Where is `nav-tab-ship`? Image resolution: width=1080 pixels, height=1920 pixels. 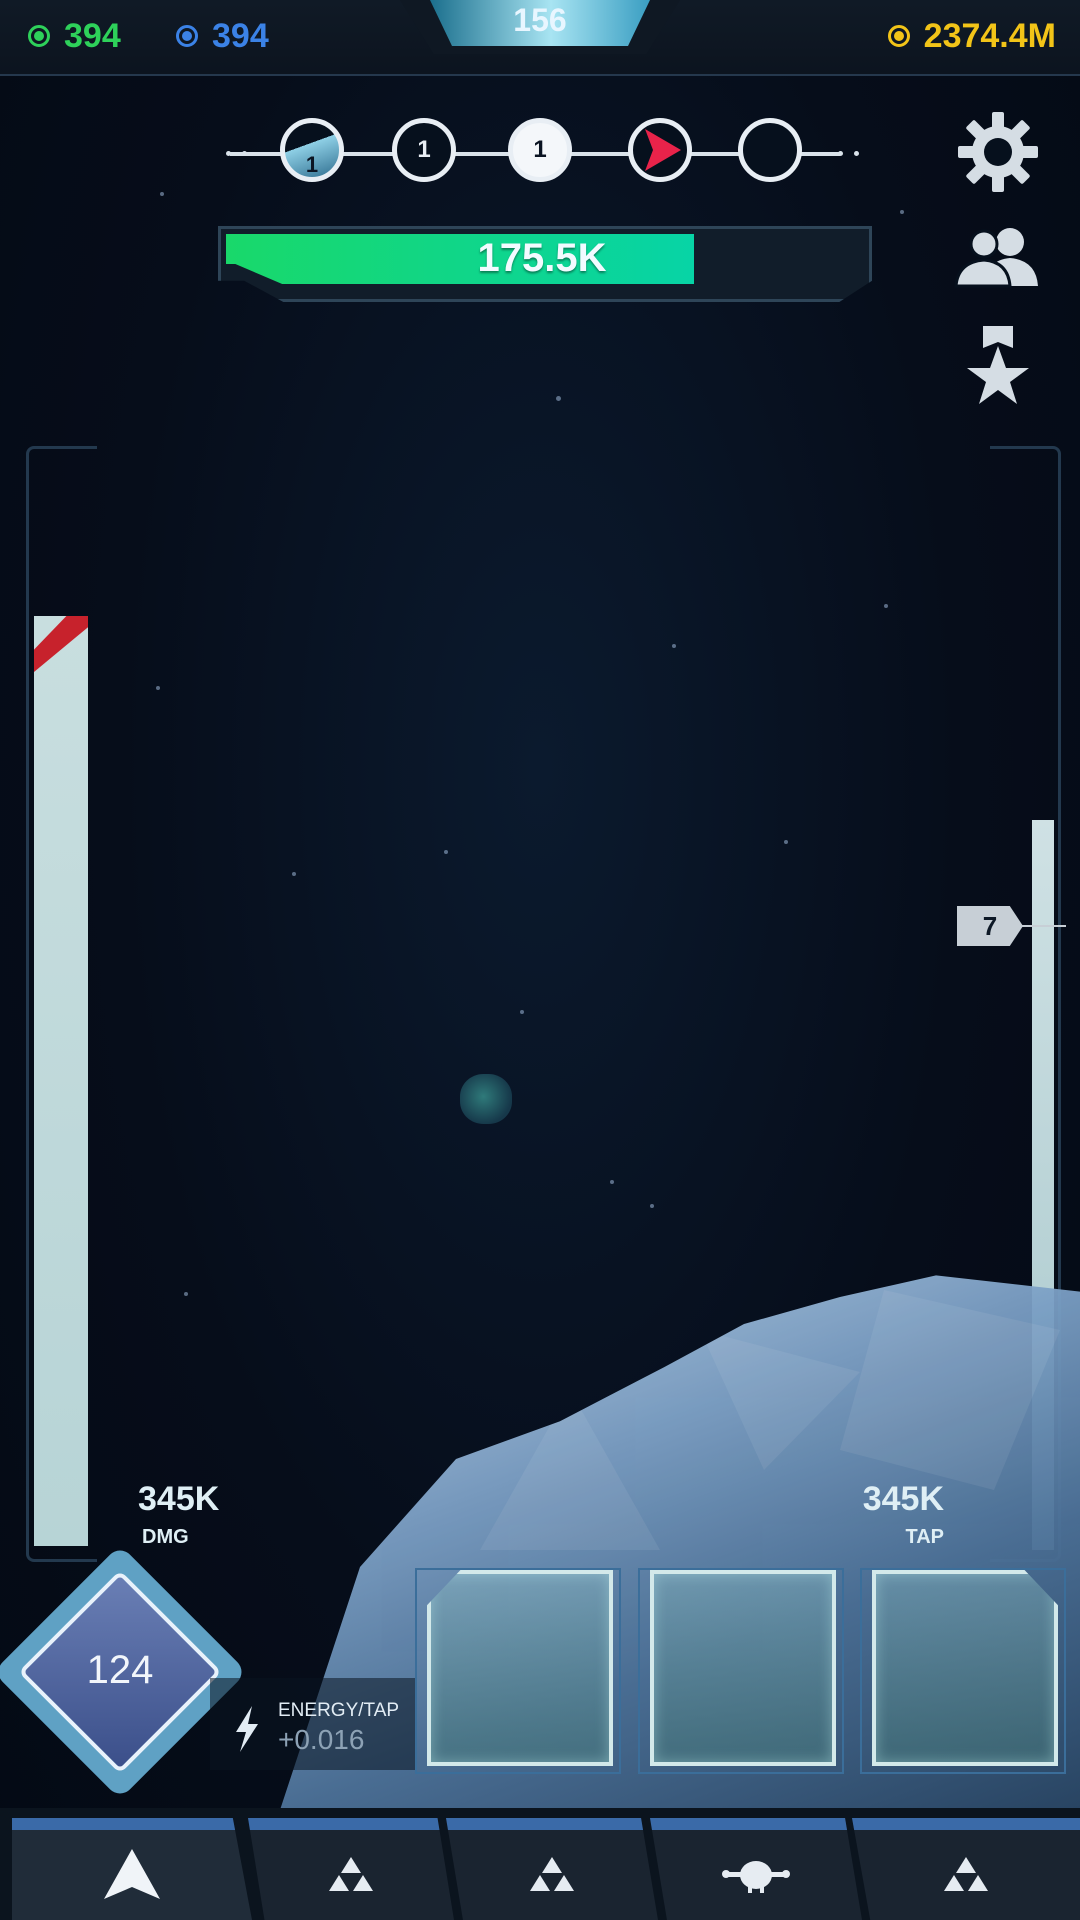
nav-tab-ship is located at coordinates (132, 1869).